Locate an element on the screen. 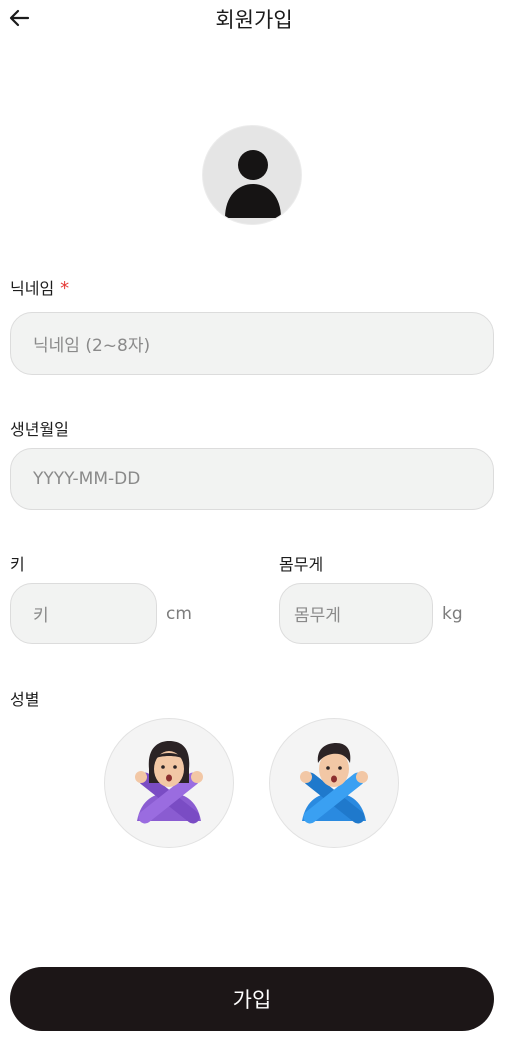 The image size is (508, 1051). required-mark: * is located at coordinates (65, 288).